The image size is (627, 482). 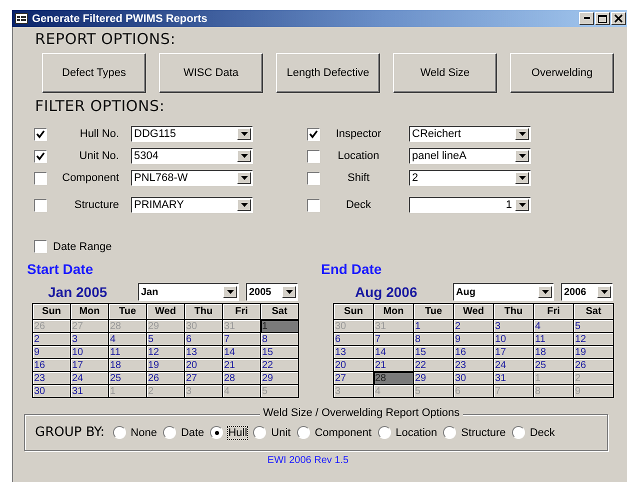 I want to click on minimize-button, so click(x=586, y=18).